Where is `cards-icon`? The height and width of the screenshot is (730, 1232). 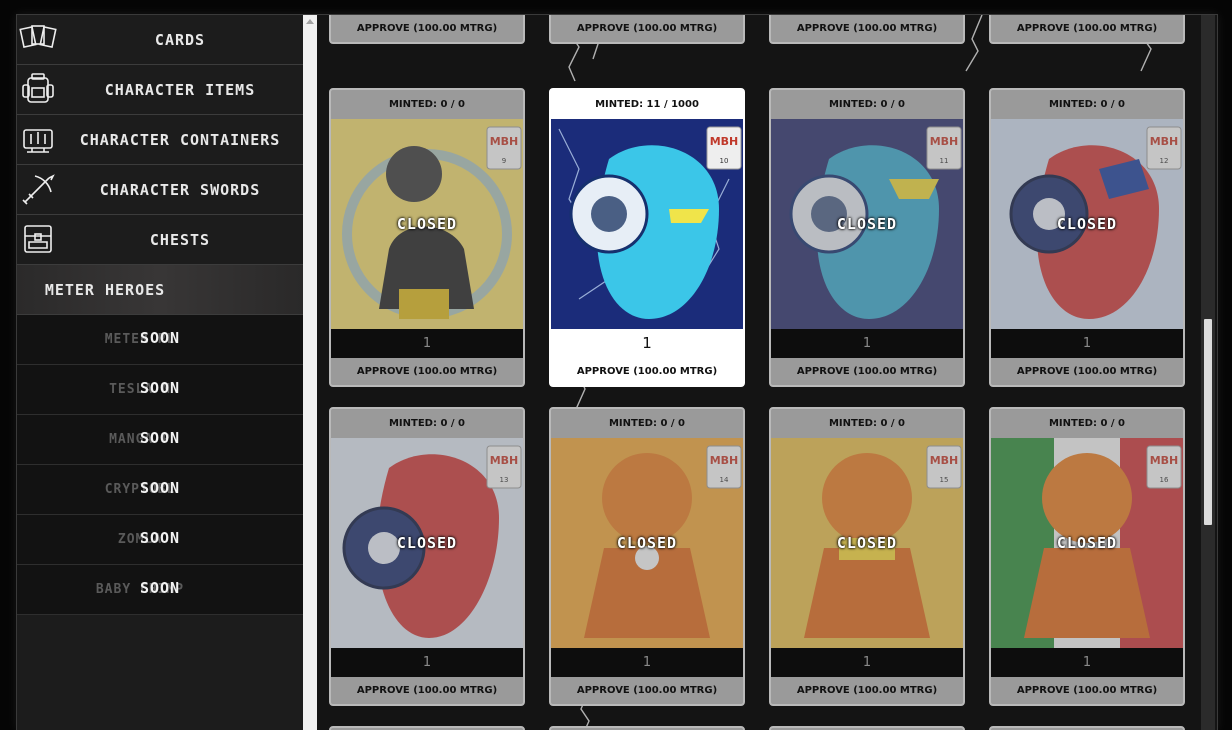
cards-icon is located at coordinates (38, 39).